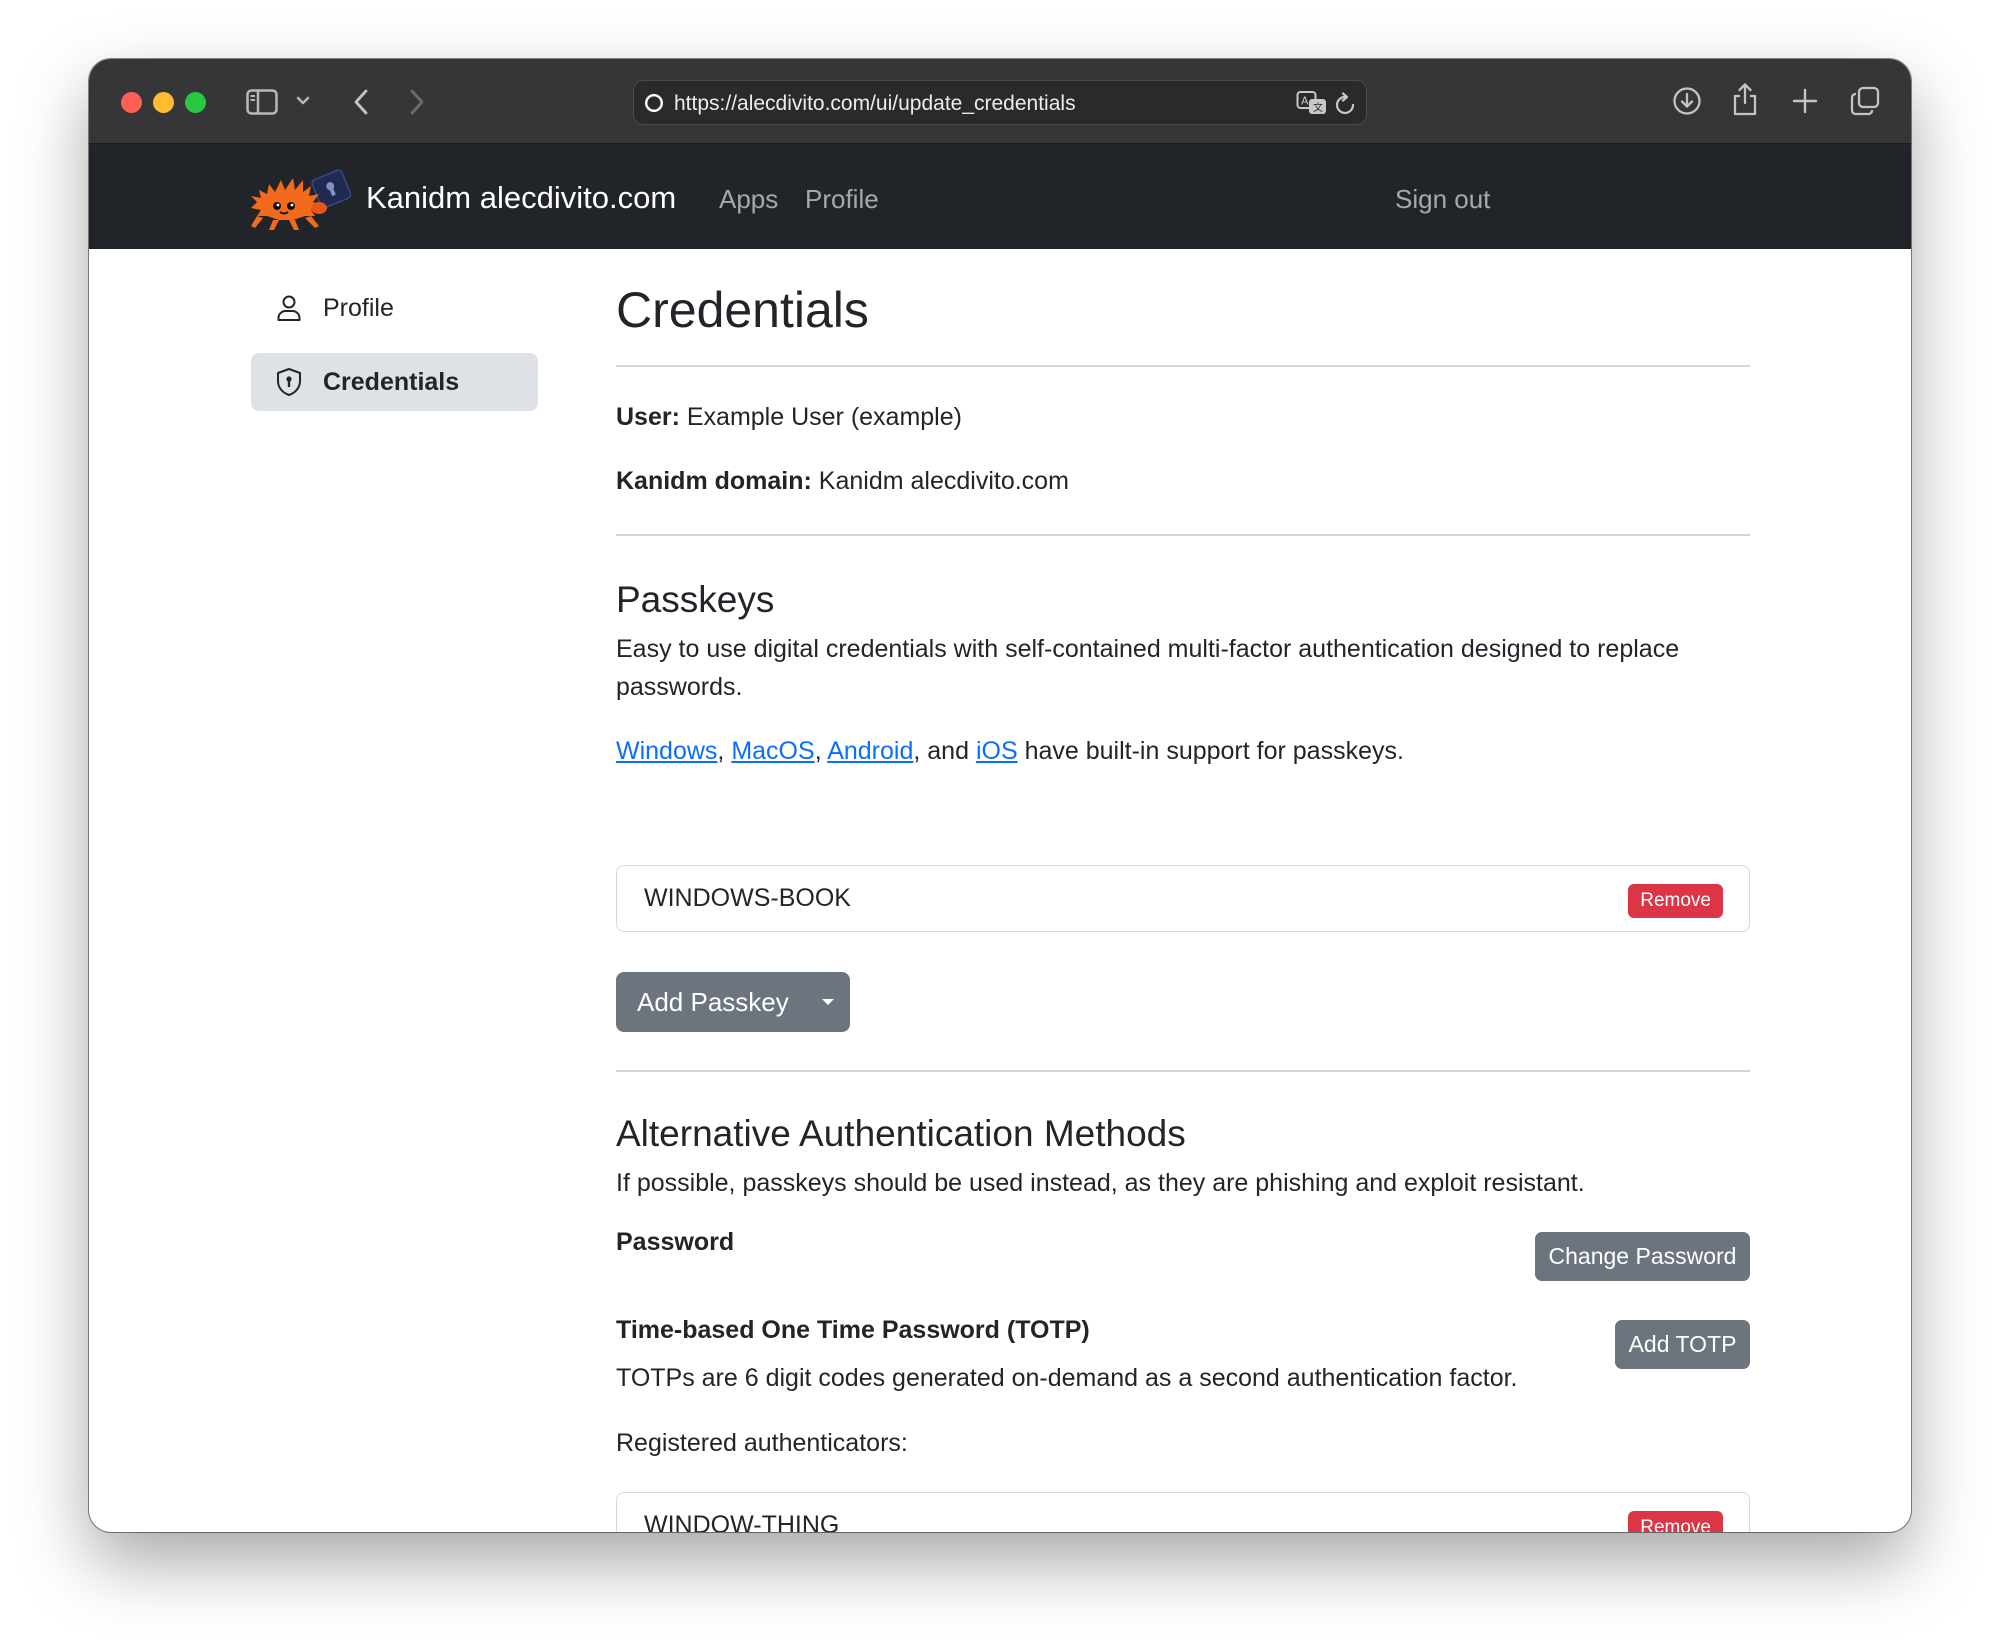  Describe the element at coordinates (748, 199) in the screenshot. I see `nav-link-apps: Apps` at that location.